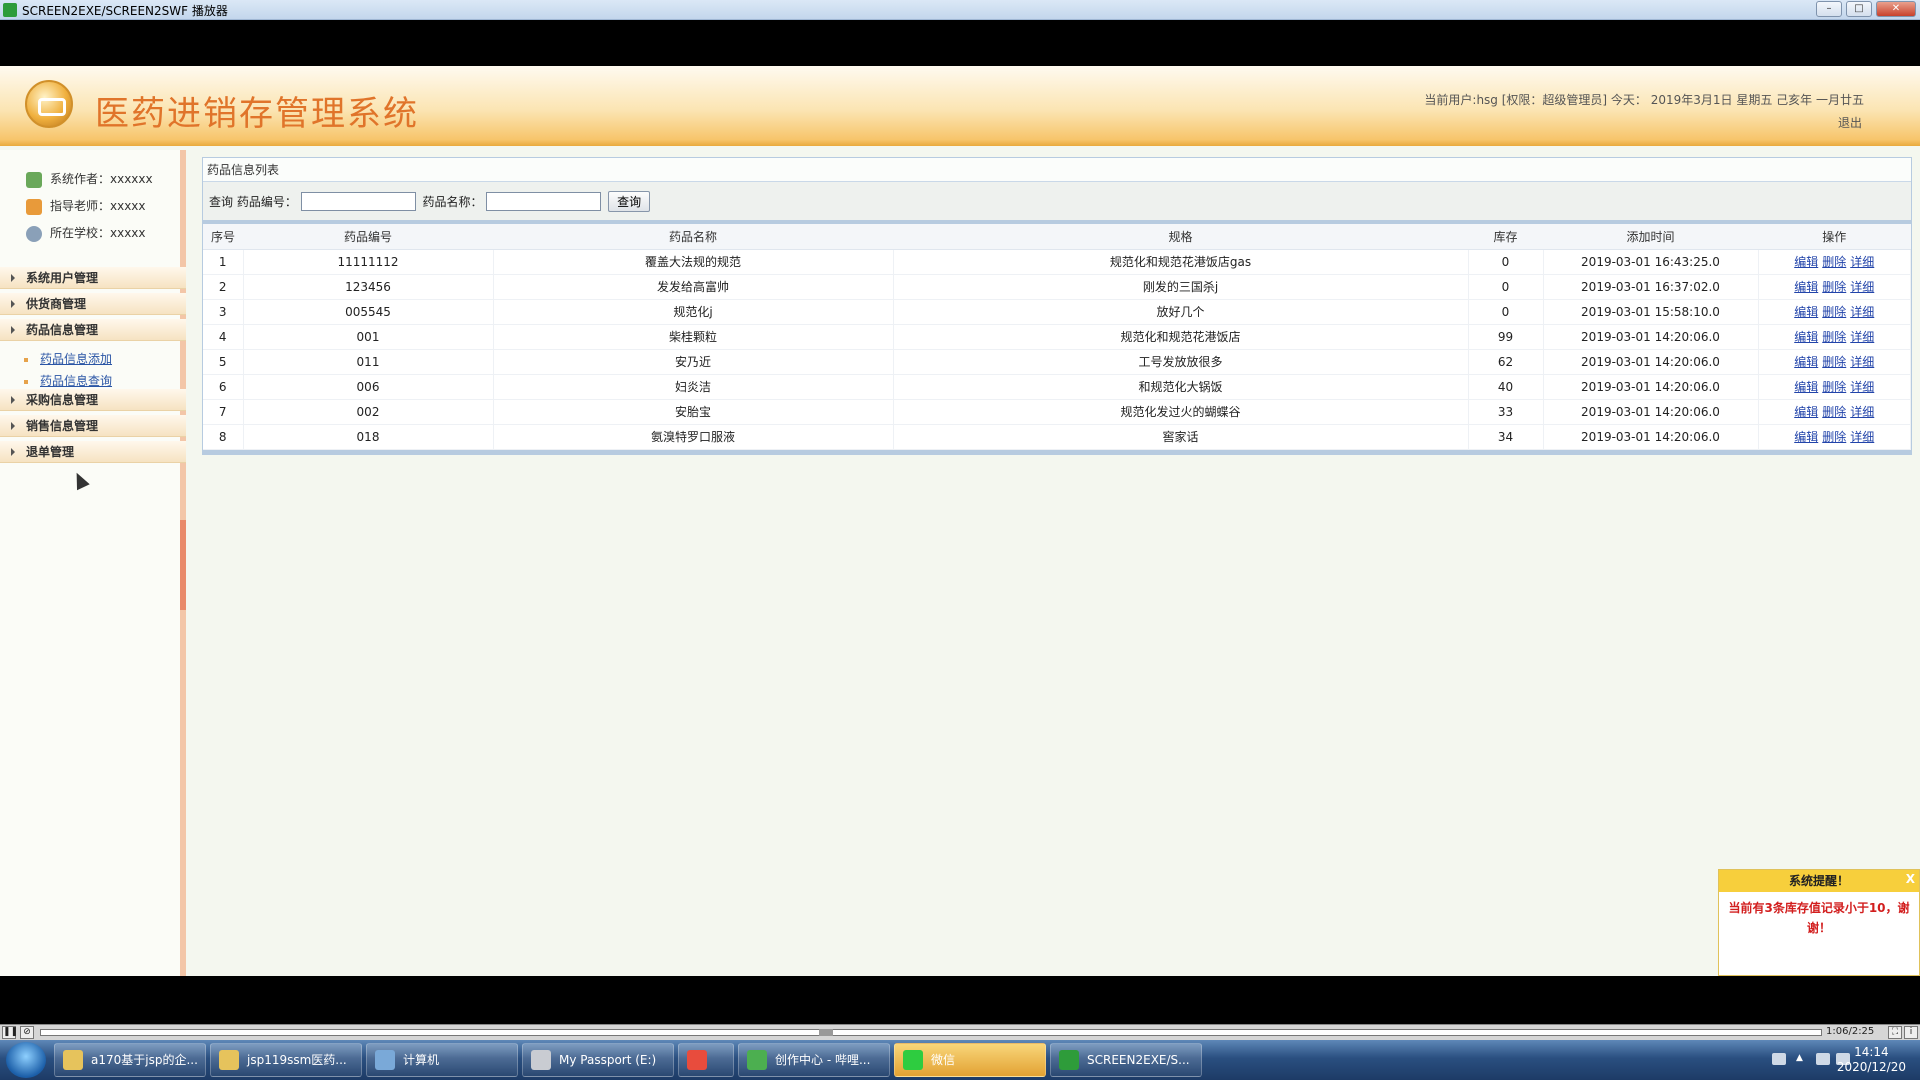 The image size is (1920, 1080). I want to click on clock: 14:14 2020/12/20, so click(1871, 1060).